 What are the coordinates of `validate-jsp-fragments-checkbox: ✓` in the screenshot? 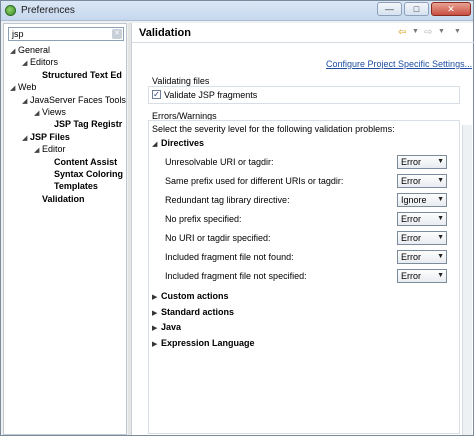 It's located at (156, 94).